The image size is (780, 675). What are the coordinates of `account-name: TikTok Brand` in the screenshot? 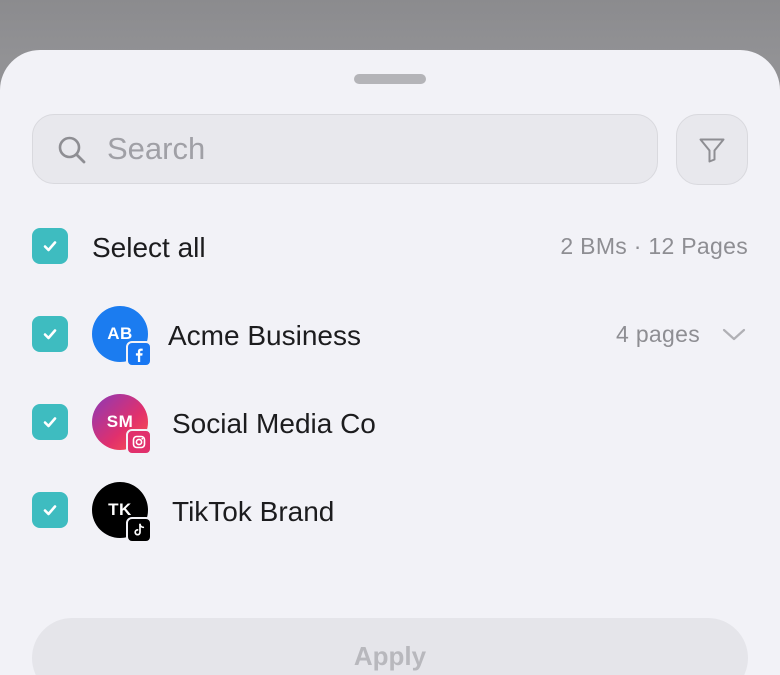 It's located at (253, 511).